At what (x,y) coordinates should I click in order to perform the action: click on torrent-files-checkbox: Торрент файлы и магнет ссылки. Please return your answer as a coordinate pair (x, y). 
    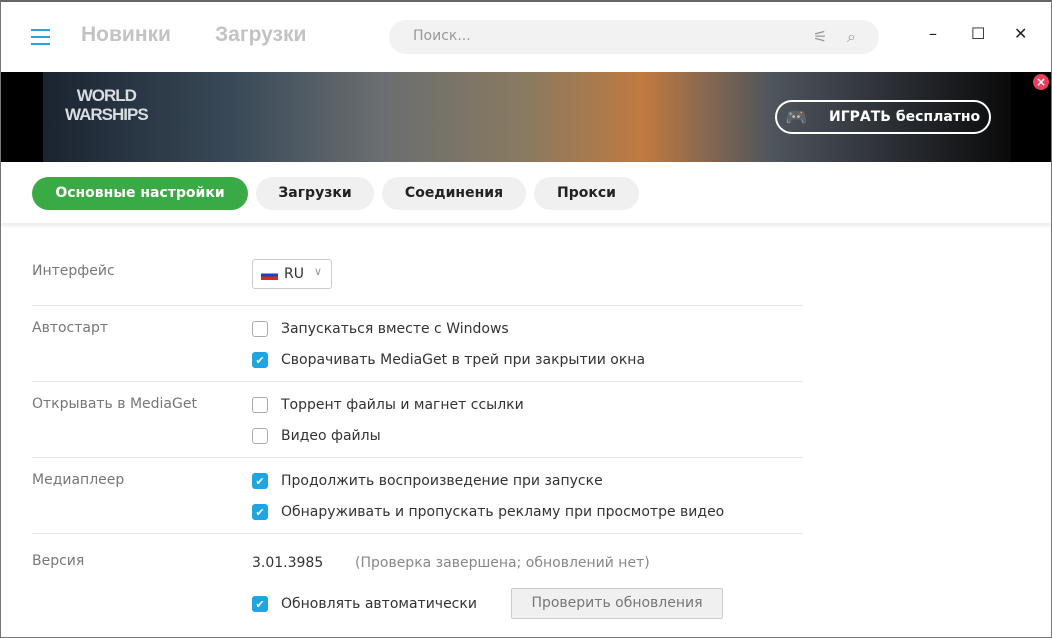
    Looking at the image, I should click on (388, 405).